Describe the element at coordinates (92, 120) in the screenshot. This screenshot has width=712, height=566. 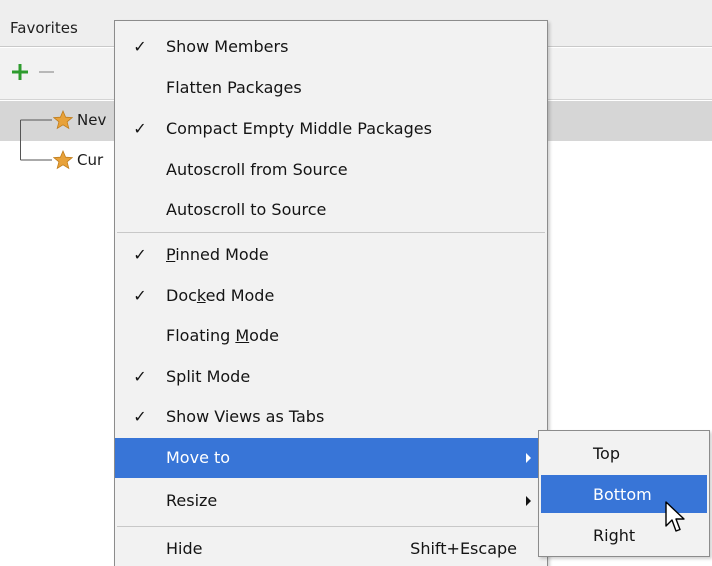
I see `tree-item-label: Nev` at that location.